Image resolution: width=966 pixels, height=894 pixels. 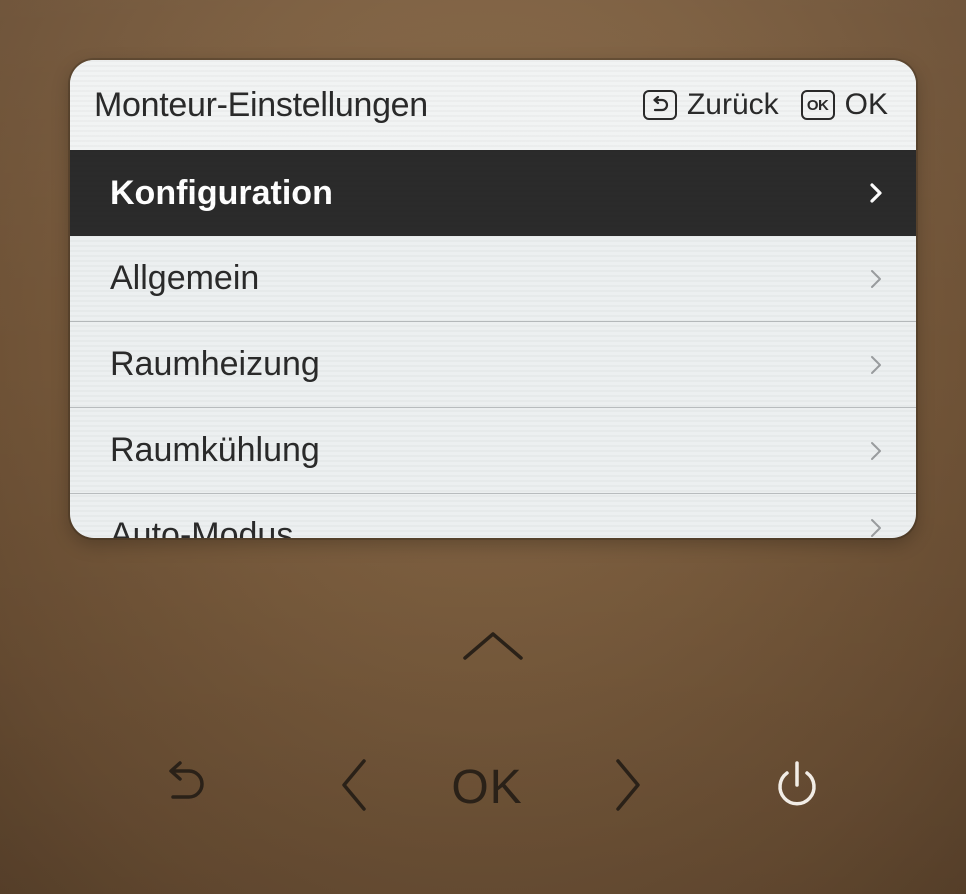 I want to click on ok-key-text: OK, so click(x=817, y=105).